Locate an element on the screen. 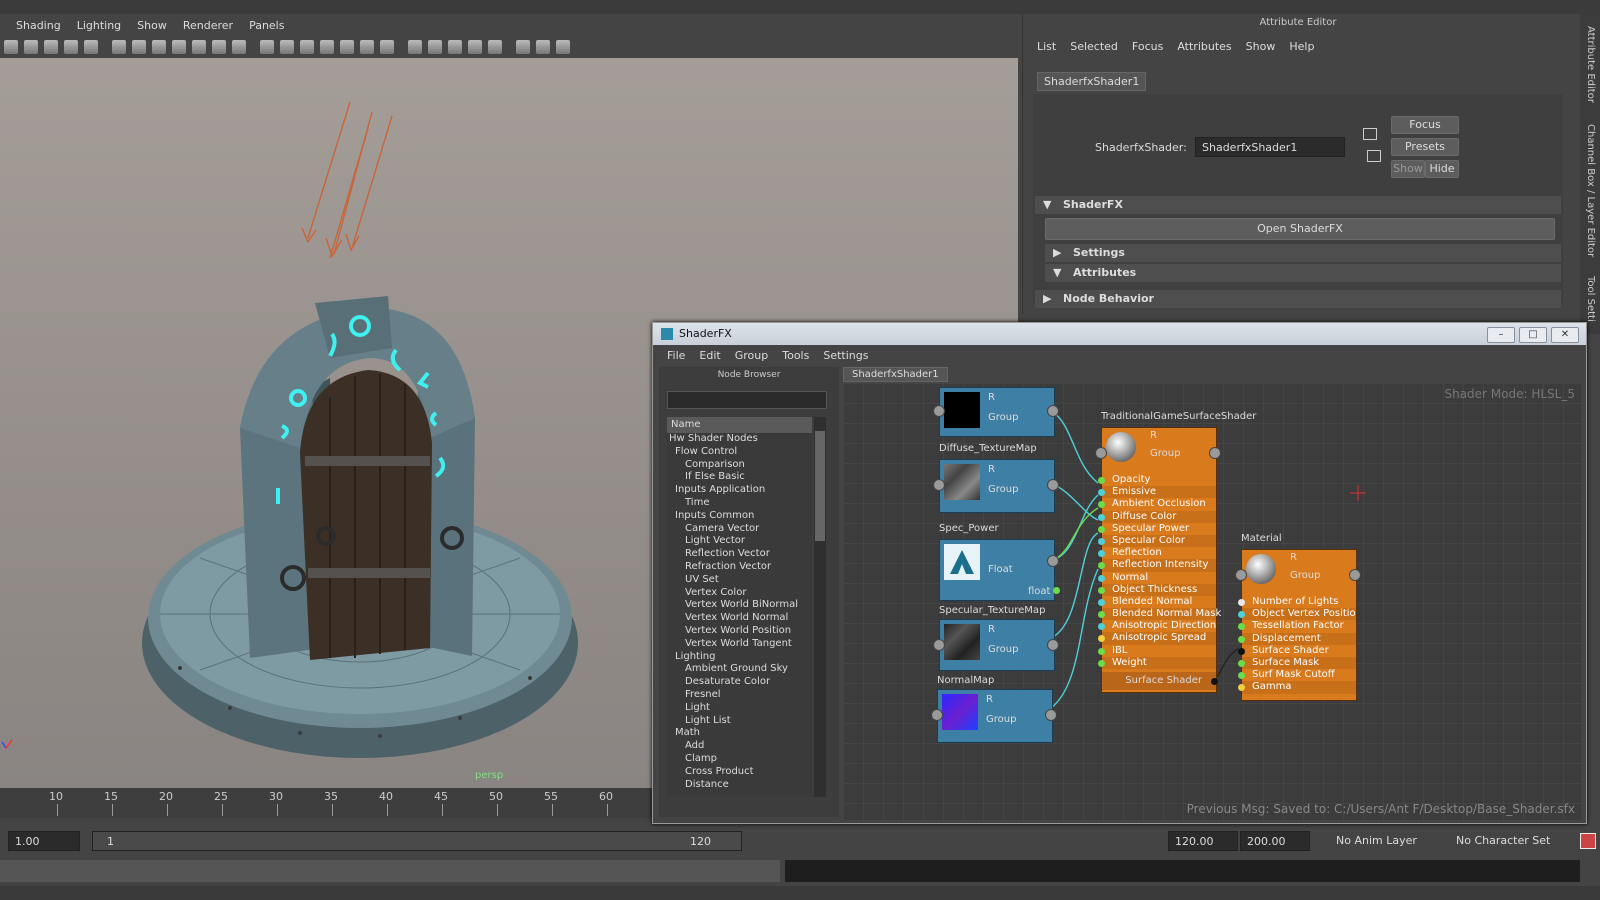 The width and height of the screenshot is (1600, 900). port-row: Reflection is located at coordinates (1157, 553).